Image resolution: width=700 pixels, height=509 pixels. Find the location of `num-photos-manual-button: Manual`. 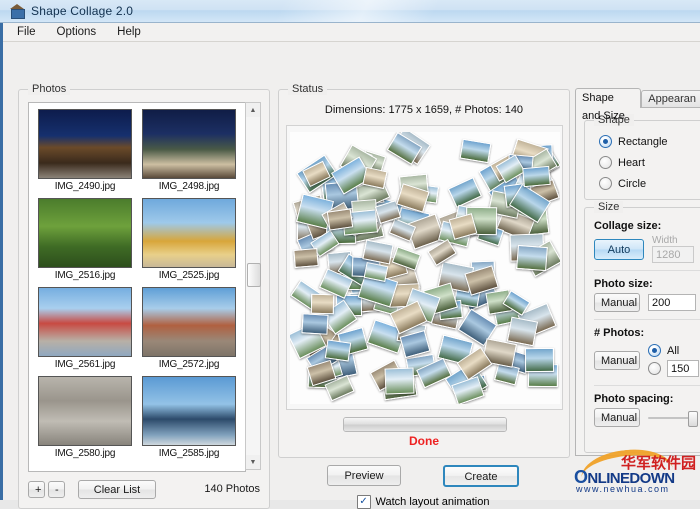

num-photos-manual-button: Manual is located at coordinates (617, 360).